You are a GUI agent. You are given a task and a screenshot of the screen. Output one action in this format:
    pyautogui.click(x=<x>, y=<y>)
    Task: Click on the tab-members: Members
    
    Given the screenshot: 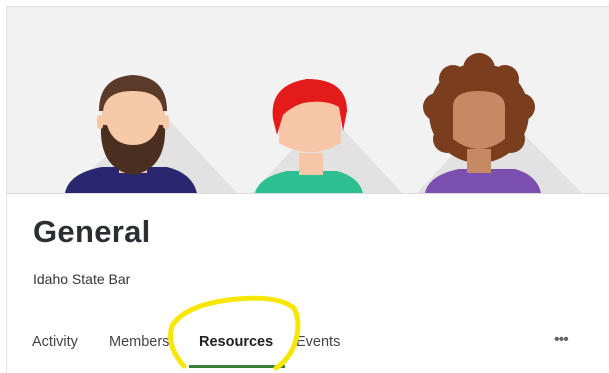 What is the action you would take?
    pyautogui.click(x=139, y=342)
    